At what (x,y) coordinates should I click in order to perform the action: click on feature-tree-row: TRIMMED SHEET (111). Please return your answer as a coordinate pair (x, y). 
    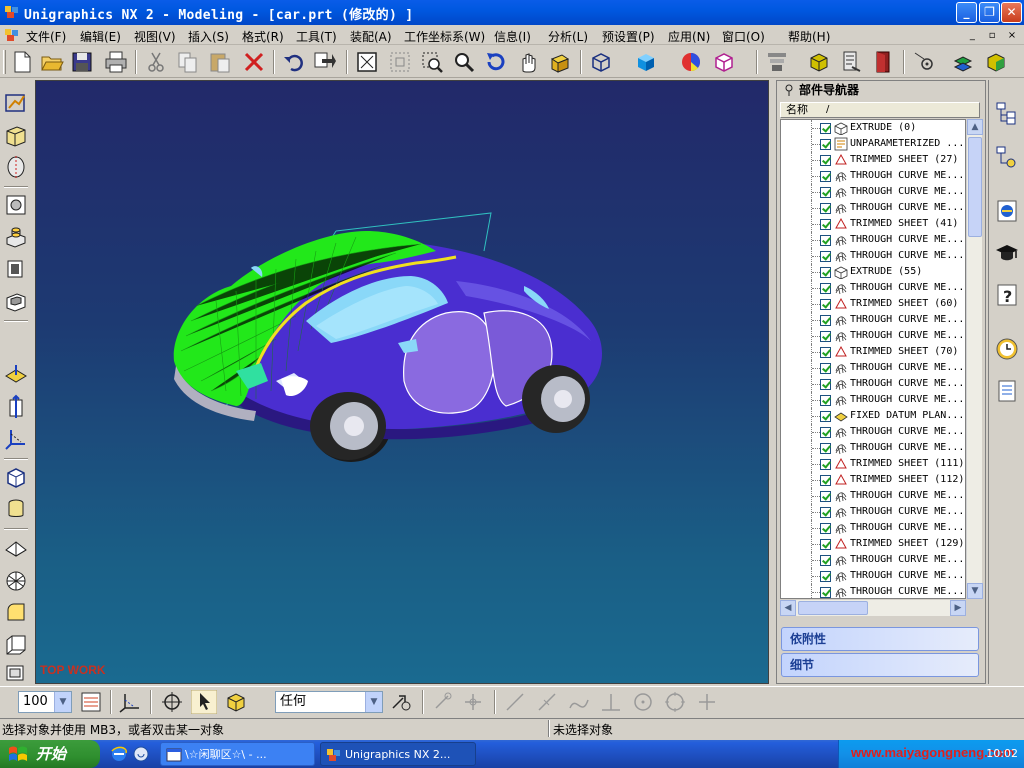
    Looking at the image, I should click on (873, 464).